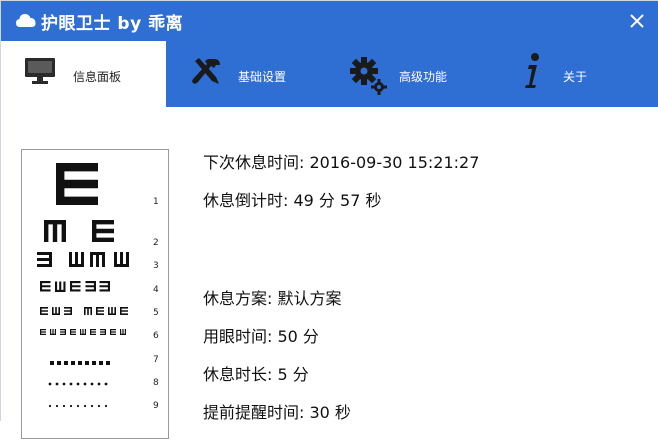 This screenshot has width=658, height=440. Describe the element at coordinates (40, 73) in the screenshot. I see `monitor-icon` at that location.